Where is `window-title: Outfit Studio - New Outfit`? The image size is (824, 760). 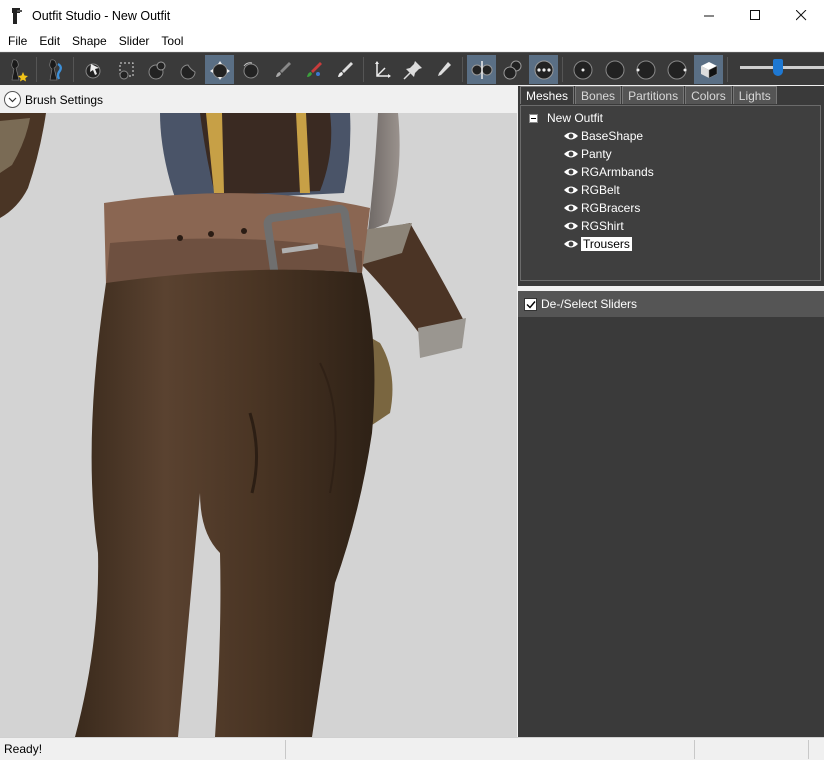 window-title: Outfit Studio - New Outfit is located at coordinates (101, 15).